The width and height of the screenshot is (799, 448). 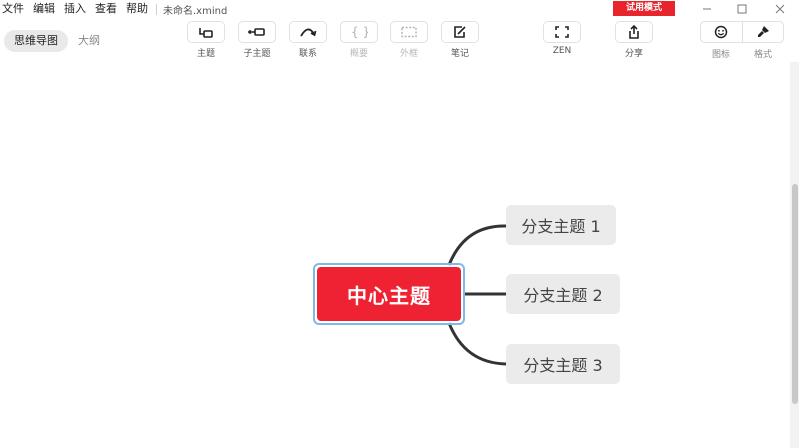 I want to click on branch-topic-1: 分支主题 1, so click(x=561, y=225).